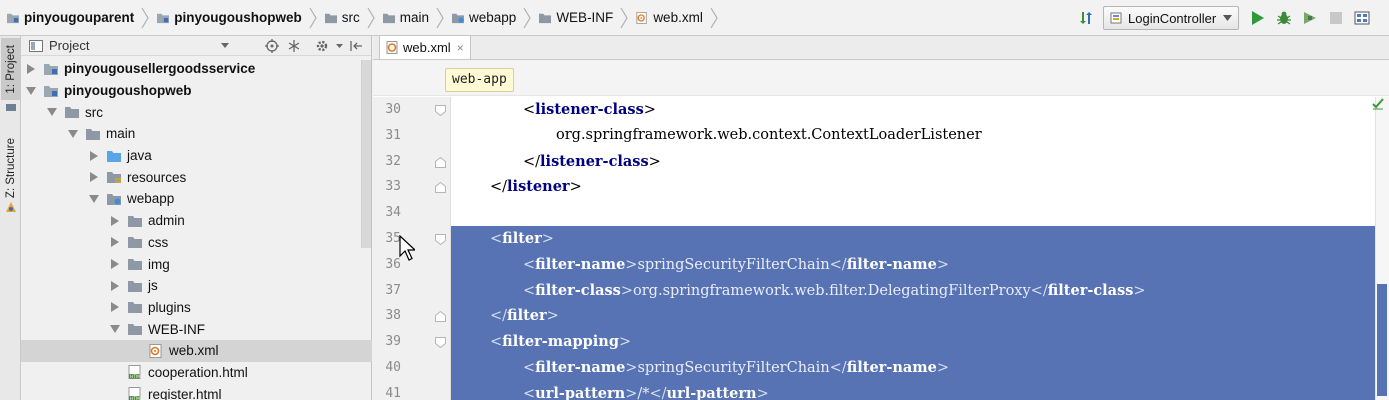 Image resolution: width=1389 pixels, height=400 pixels. Describe the element at coordinates (356, 46) in the screenshot. I see `hide-panel-icon` at that location.